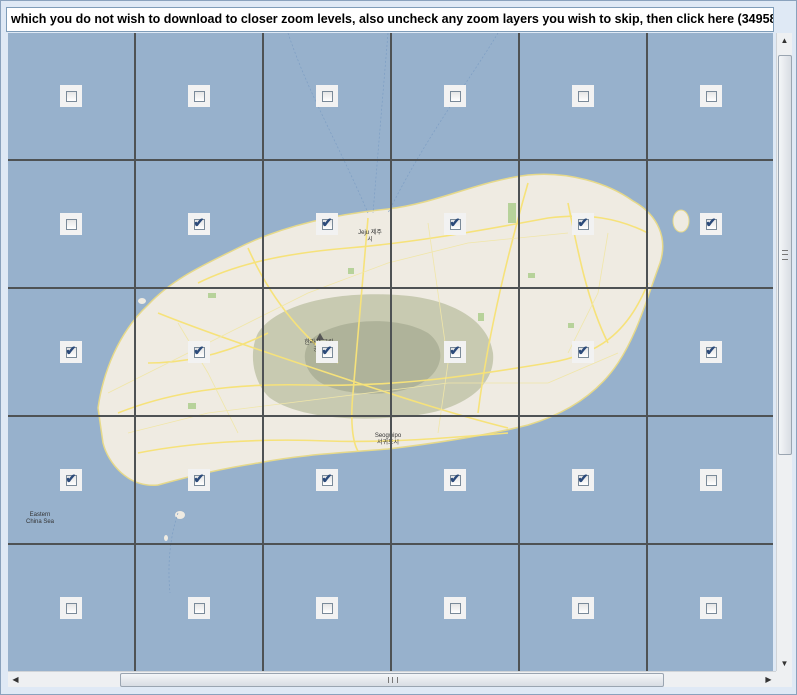  Describe the element at coordinates (768, 679) in the screenshot. I see `scroll-right-arrow-icon: ▶` at that location.